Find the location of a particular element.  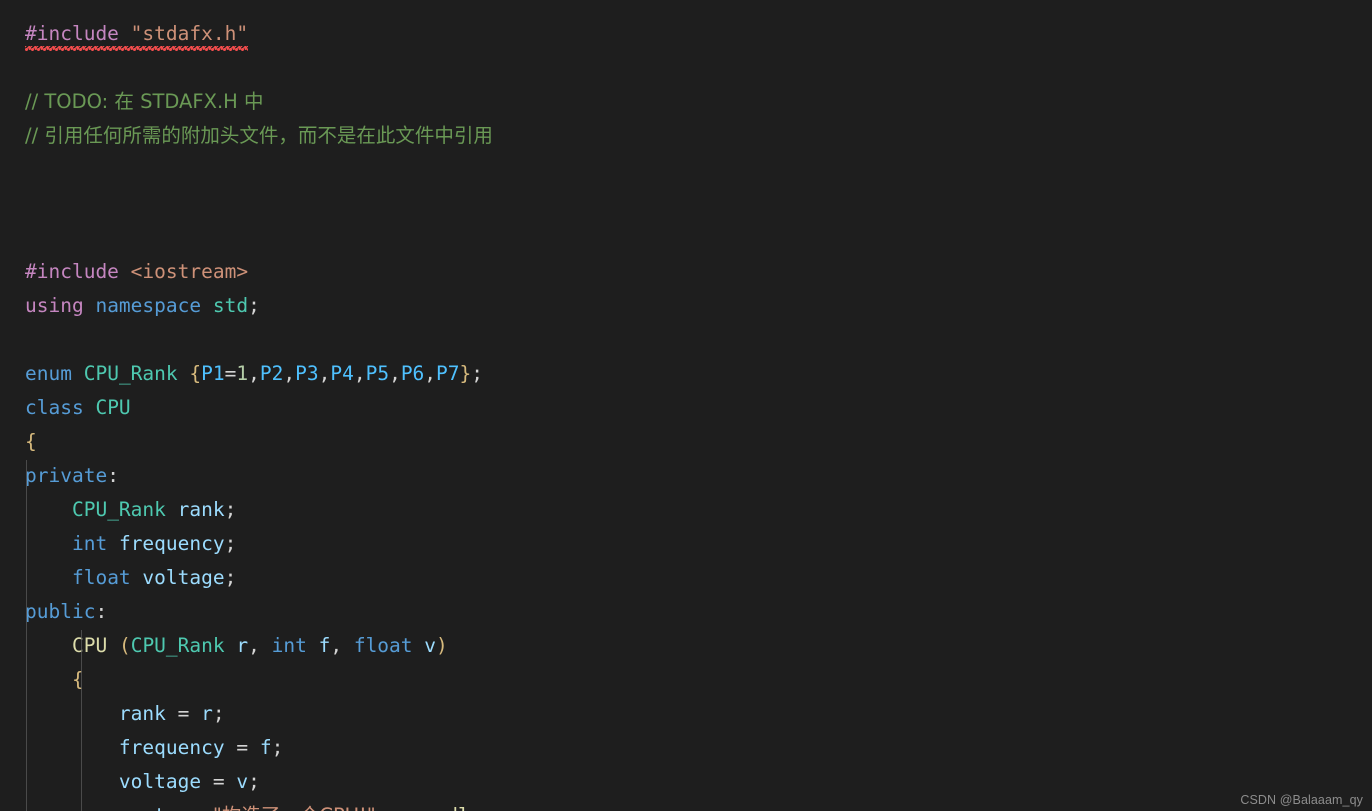

code-token: = is located at coordinates (230, 373).